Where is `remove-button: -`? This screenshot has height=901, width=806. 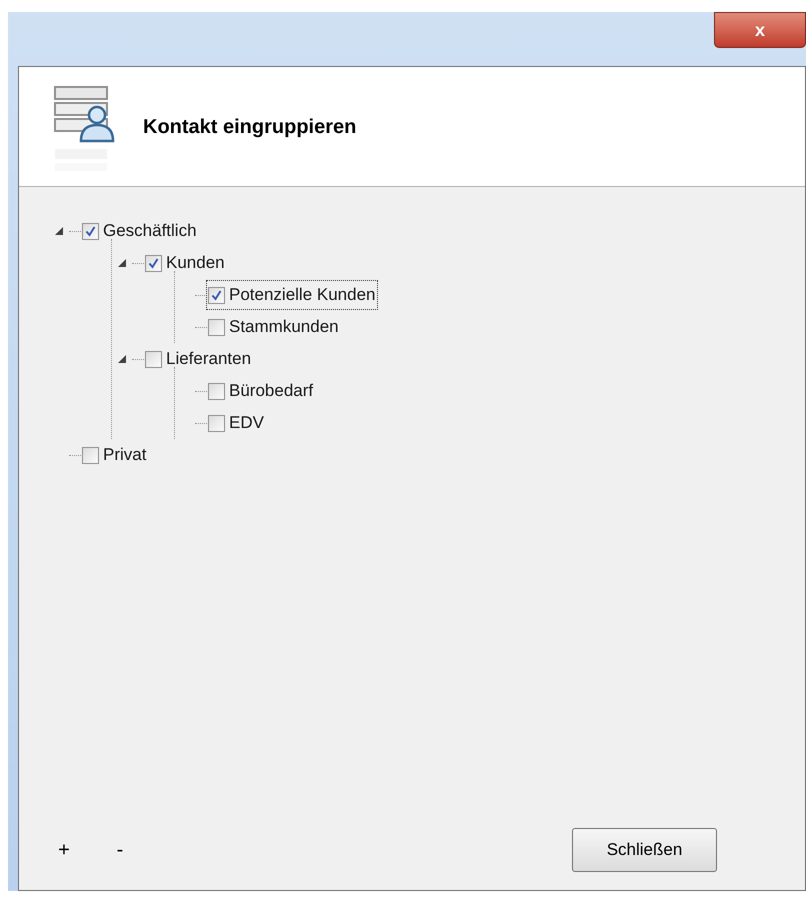
remove-button: - is located at coordinates (120, 850).